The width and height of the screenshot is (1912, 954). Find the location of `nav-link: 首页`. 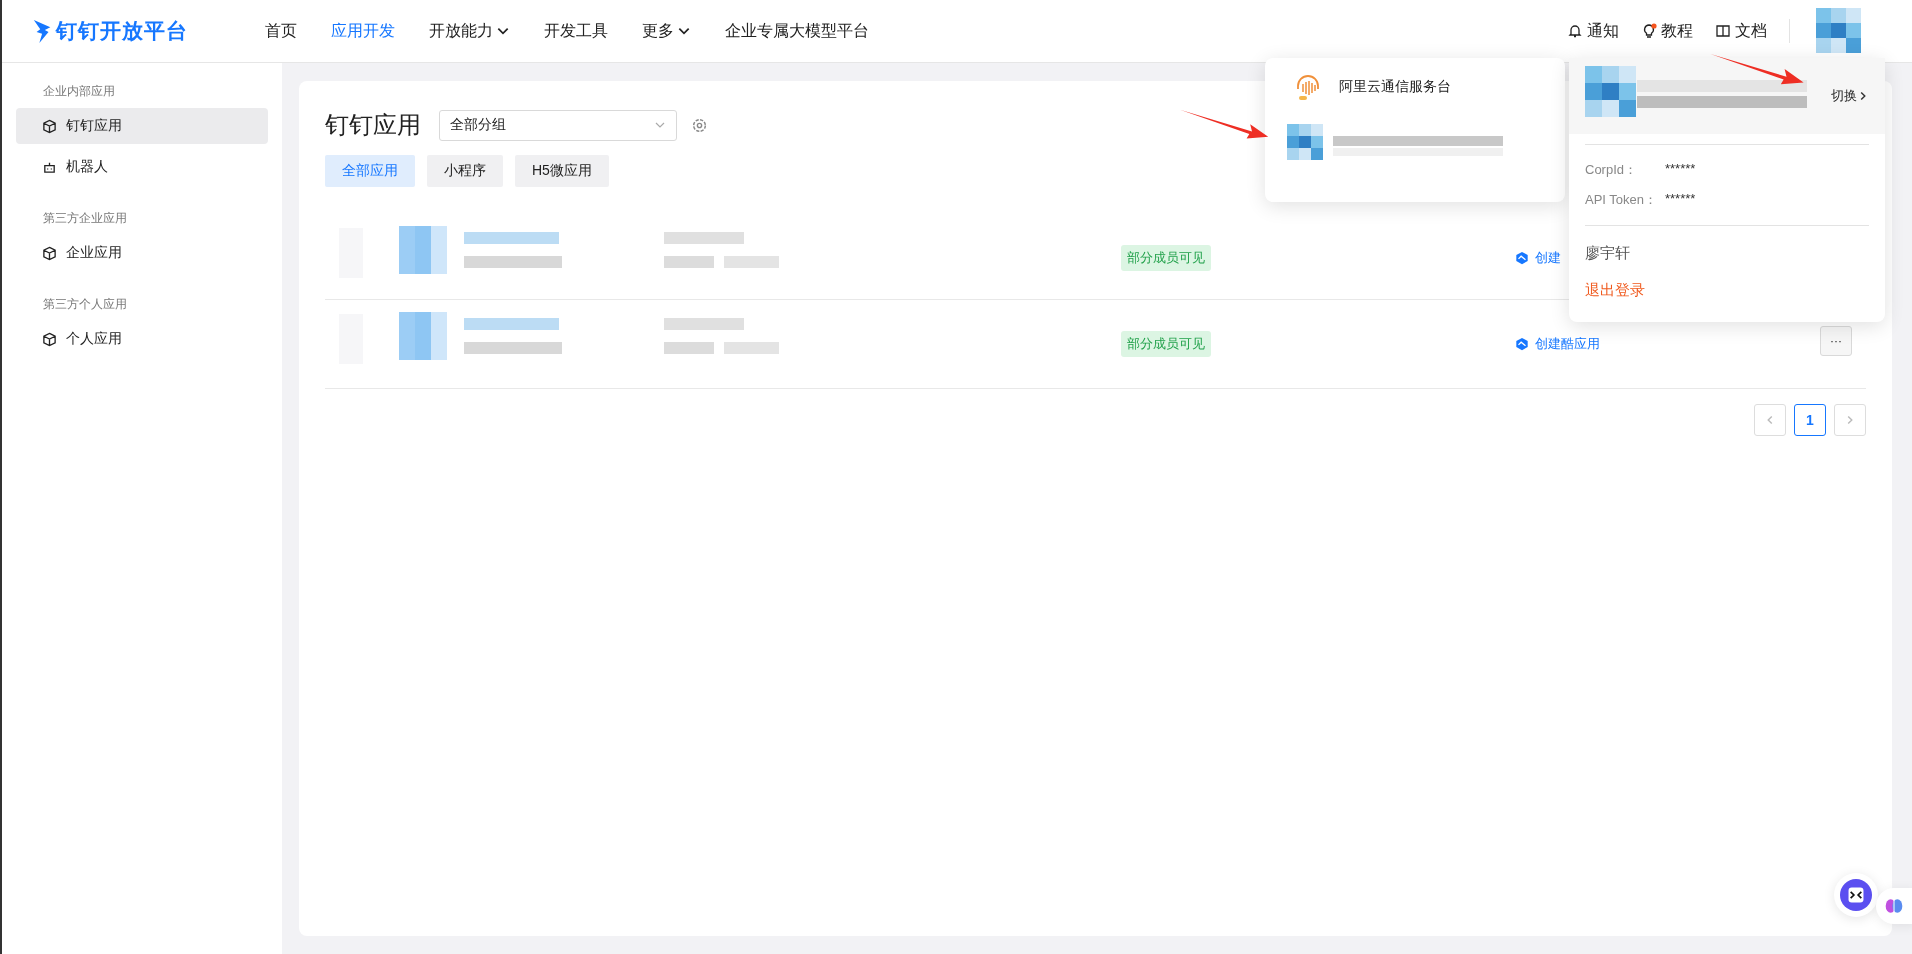

nav-link: 首页 is located at coordinates (281, 31).